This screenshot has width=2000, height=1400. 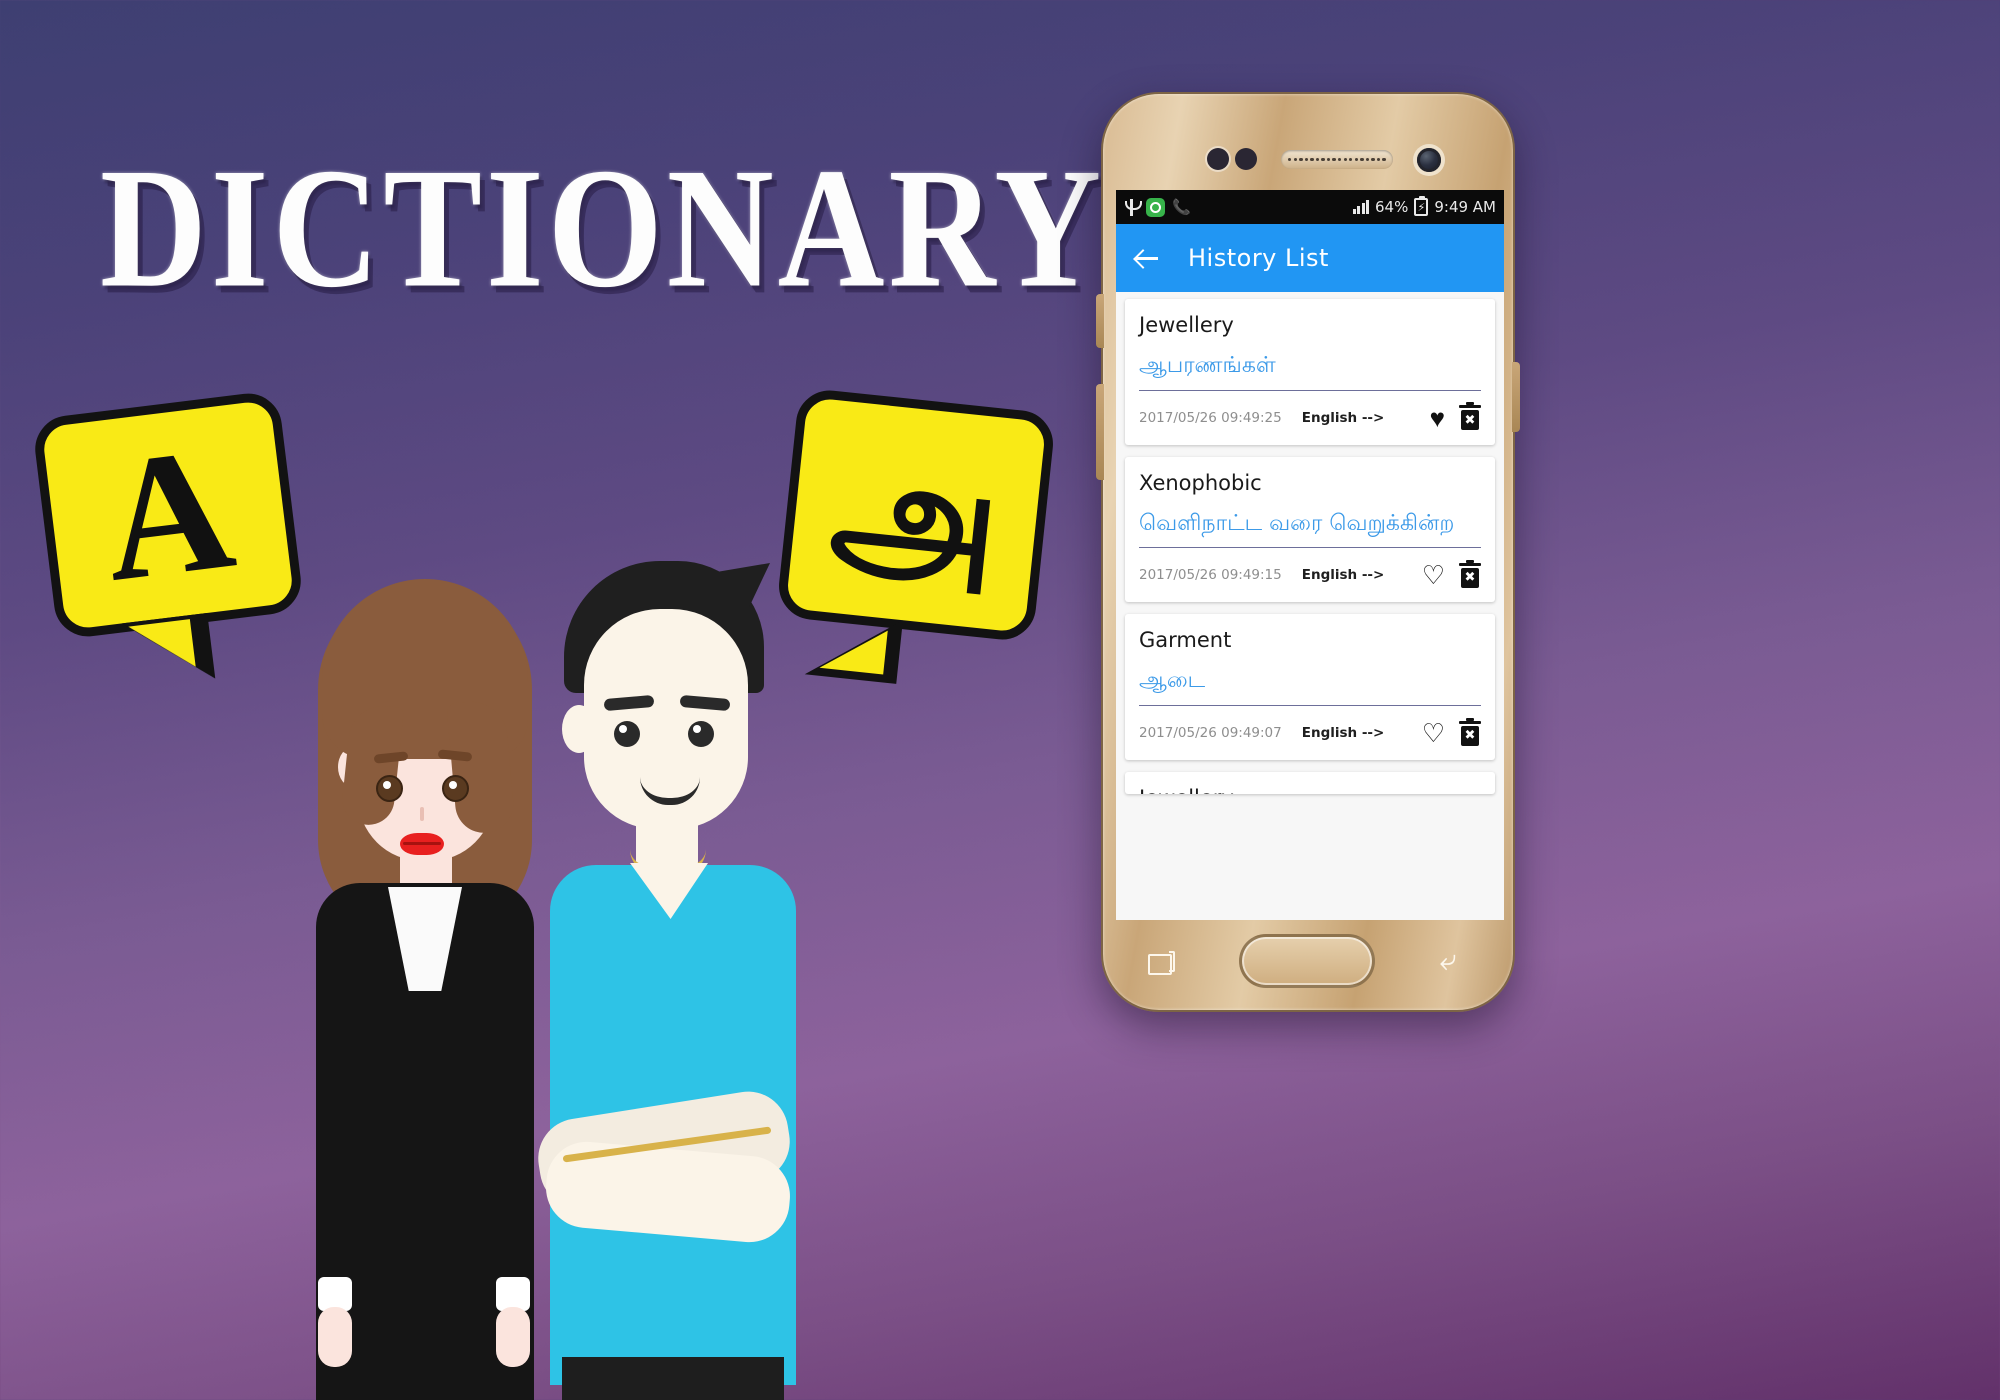 I want to click on history-item-actions: ♥ ✖, so click(x=1455, y=416).